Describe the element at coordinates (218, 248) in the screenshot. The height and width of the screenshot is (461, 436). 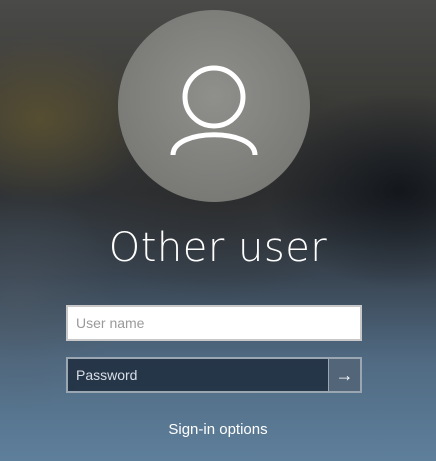
I see `user-display-name: Other user` at that location.